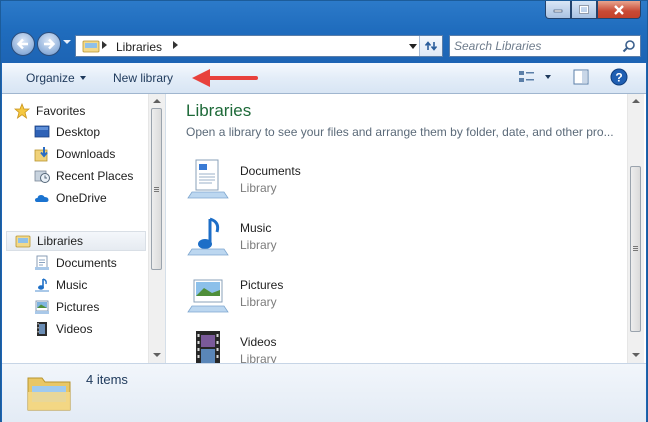 Image resolution: width=648 pixels, height=422 pixels. Describe the element at coordinates (78, 307) in the screenshot. I see `nav-item-label: Pictures` at that location.